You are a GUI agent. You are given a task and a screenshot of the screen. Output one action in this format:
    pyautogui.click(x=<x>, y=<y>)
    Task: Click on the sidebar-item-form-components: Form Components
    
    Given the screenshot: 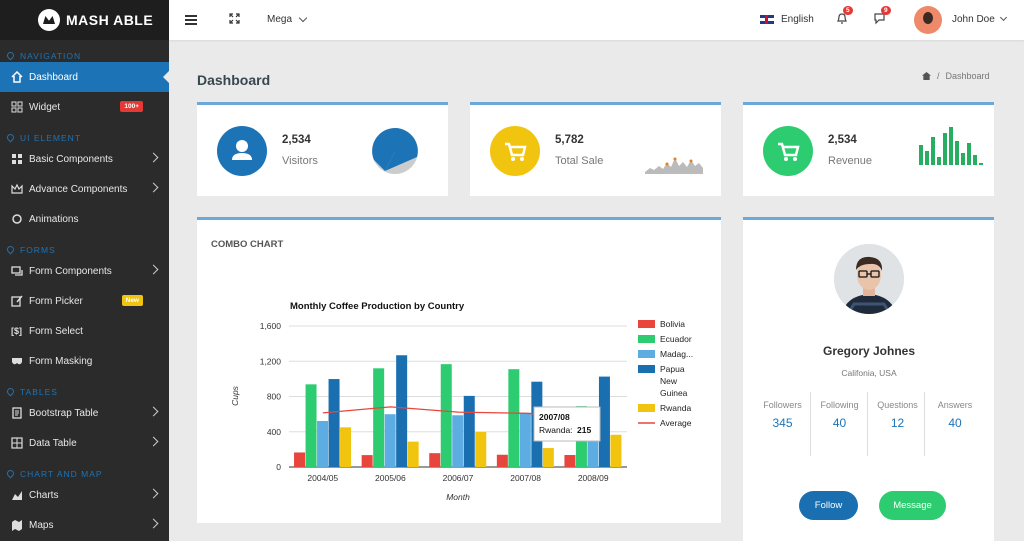 What is the action you would take?
    pyautogui.click(x=84, y=271)
    